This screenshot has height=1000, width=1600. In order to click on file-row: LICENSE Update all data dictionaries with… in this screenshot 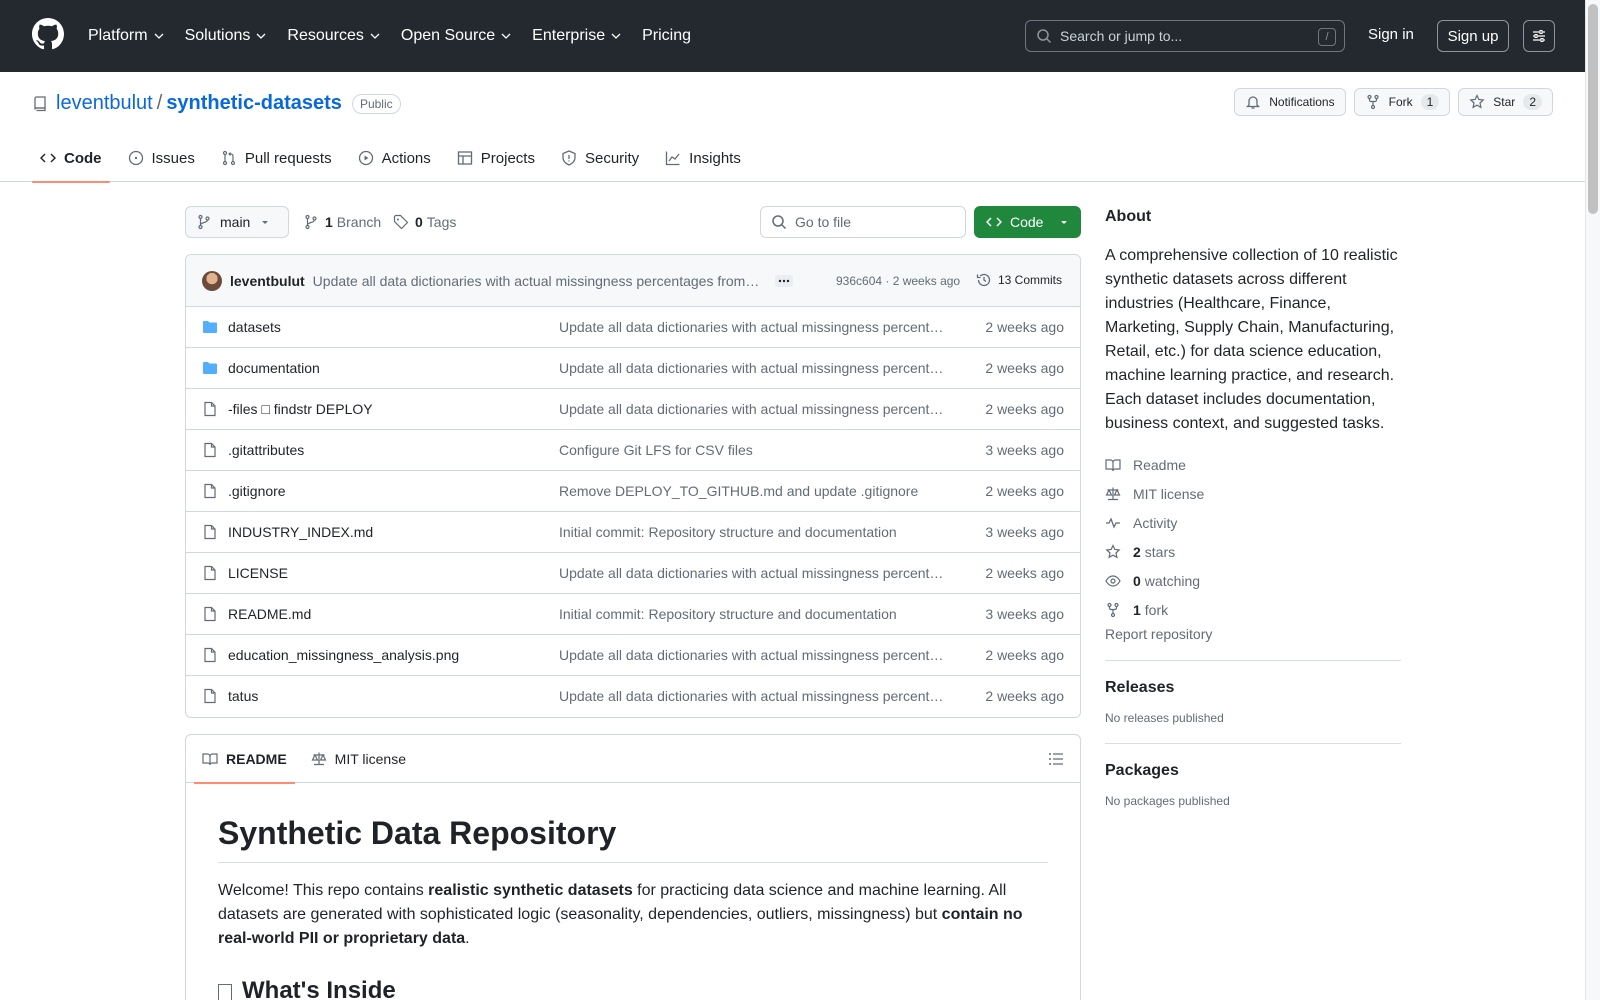, I will do `click(633, 573)`.